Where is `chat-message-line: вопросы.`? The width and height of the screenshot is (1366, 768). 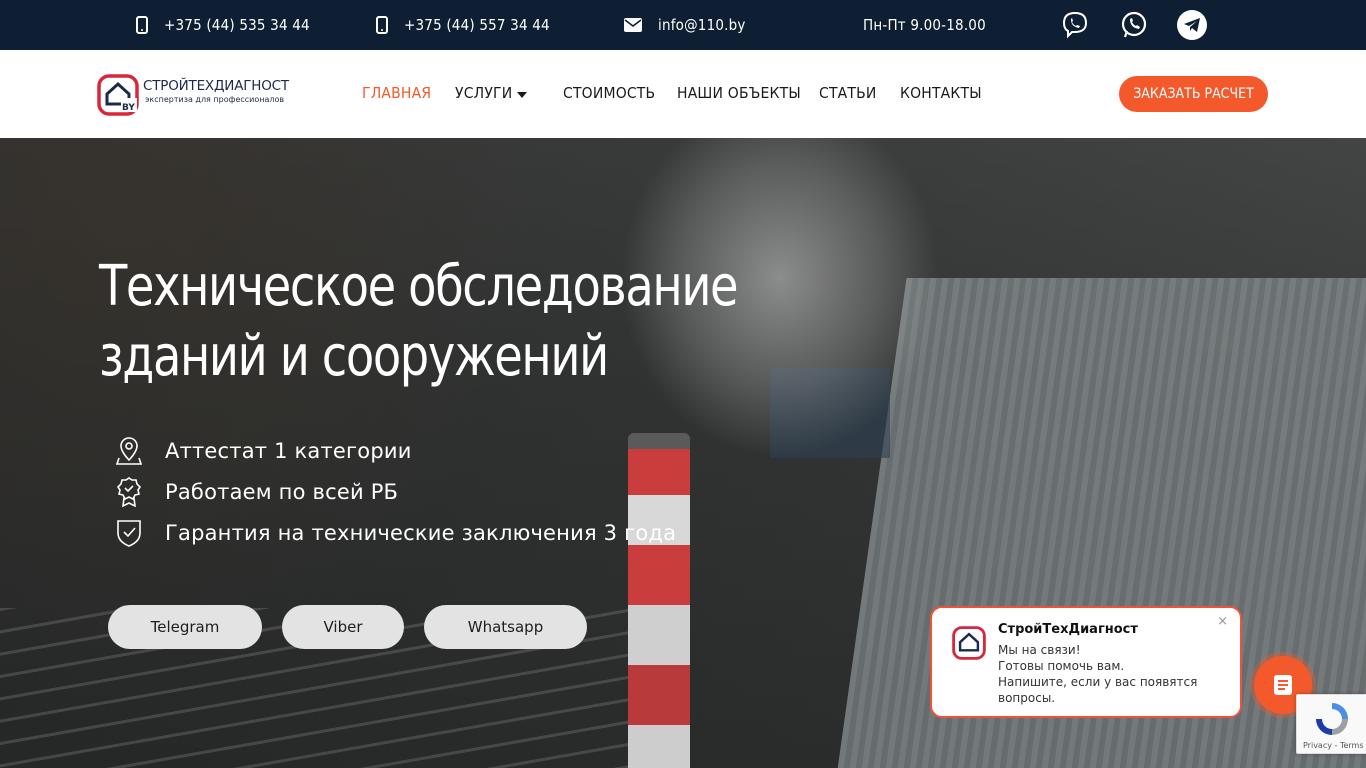 chat-message-line: вопросы. is located at coordinates (1027, 698).